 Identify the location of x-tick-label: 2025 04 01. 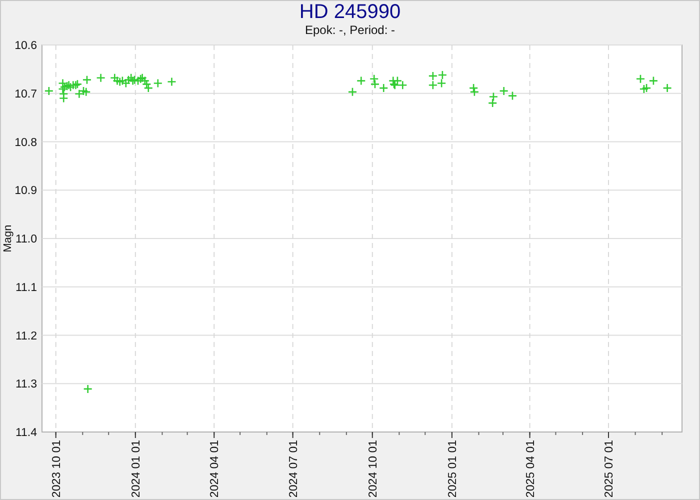
(530, 469).